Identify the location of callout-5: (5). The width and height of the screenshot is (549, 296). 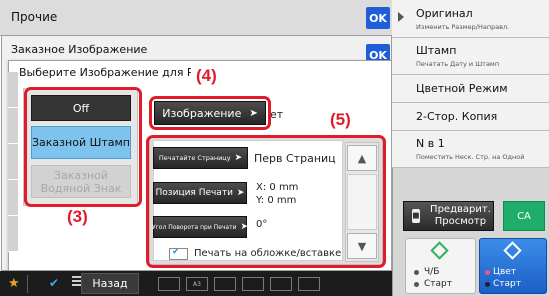
(340, 119).